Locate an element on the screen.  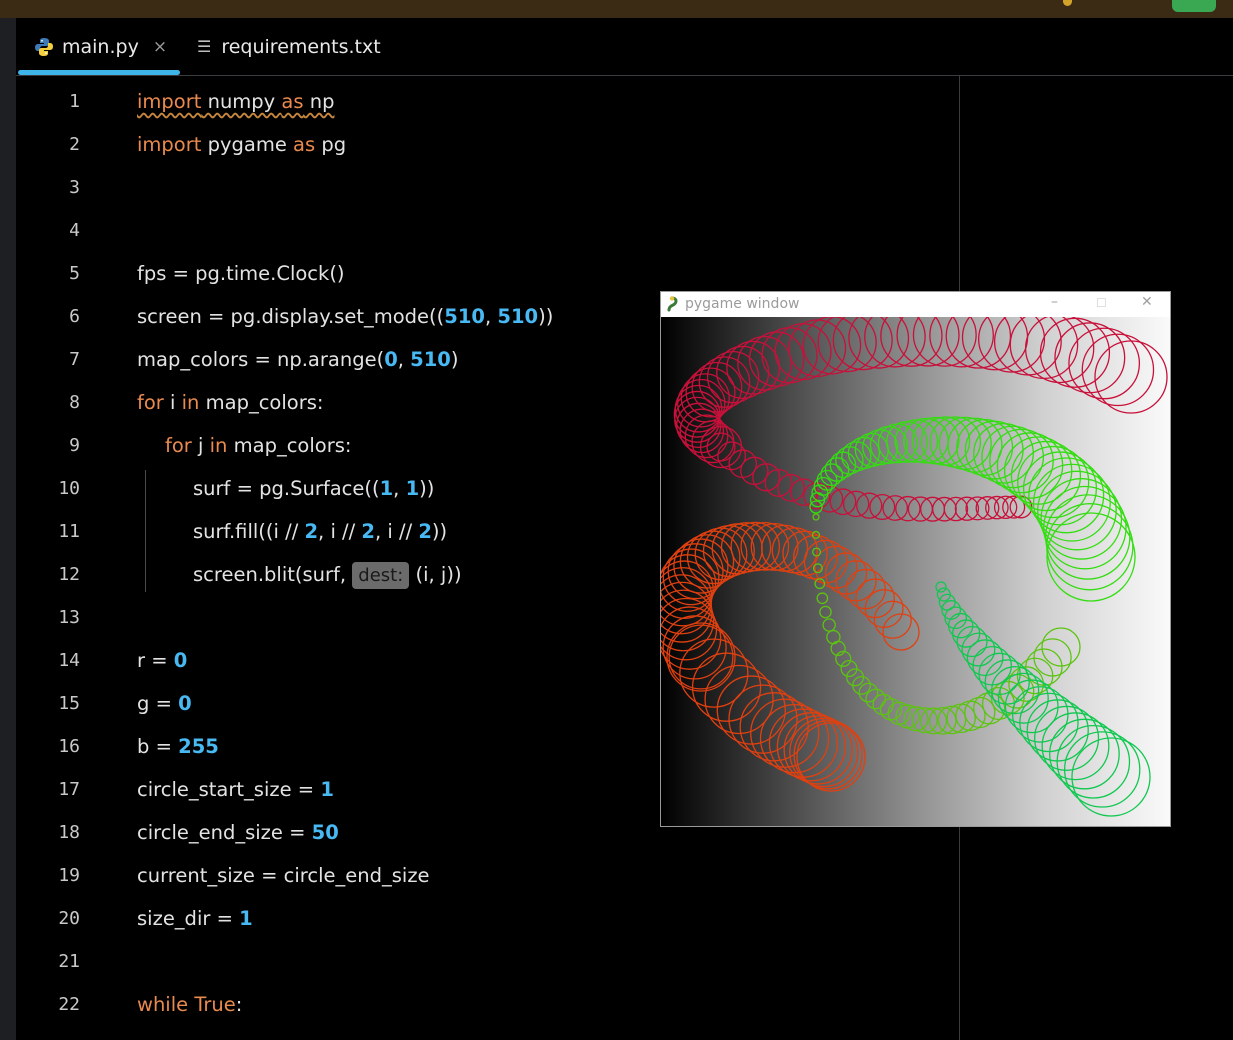
text-file-icon: ☰ is located at coordinates (204, 46).